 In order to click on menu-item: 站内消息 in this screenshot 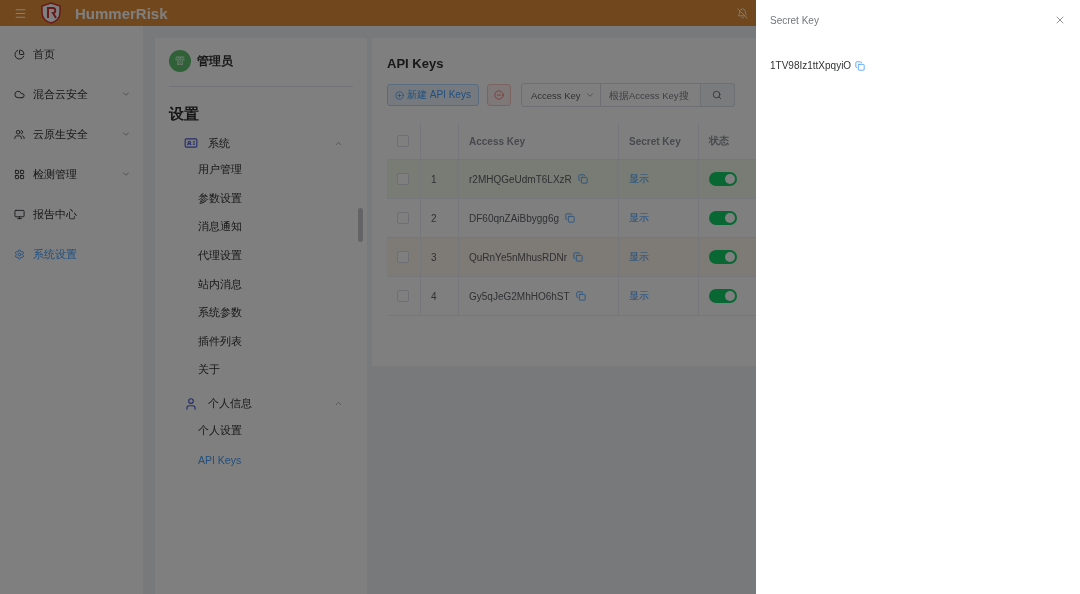, I will do `click(261, 284)`.